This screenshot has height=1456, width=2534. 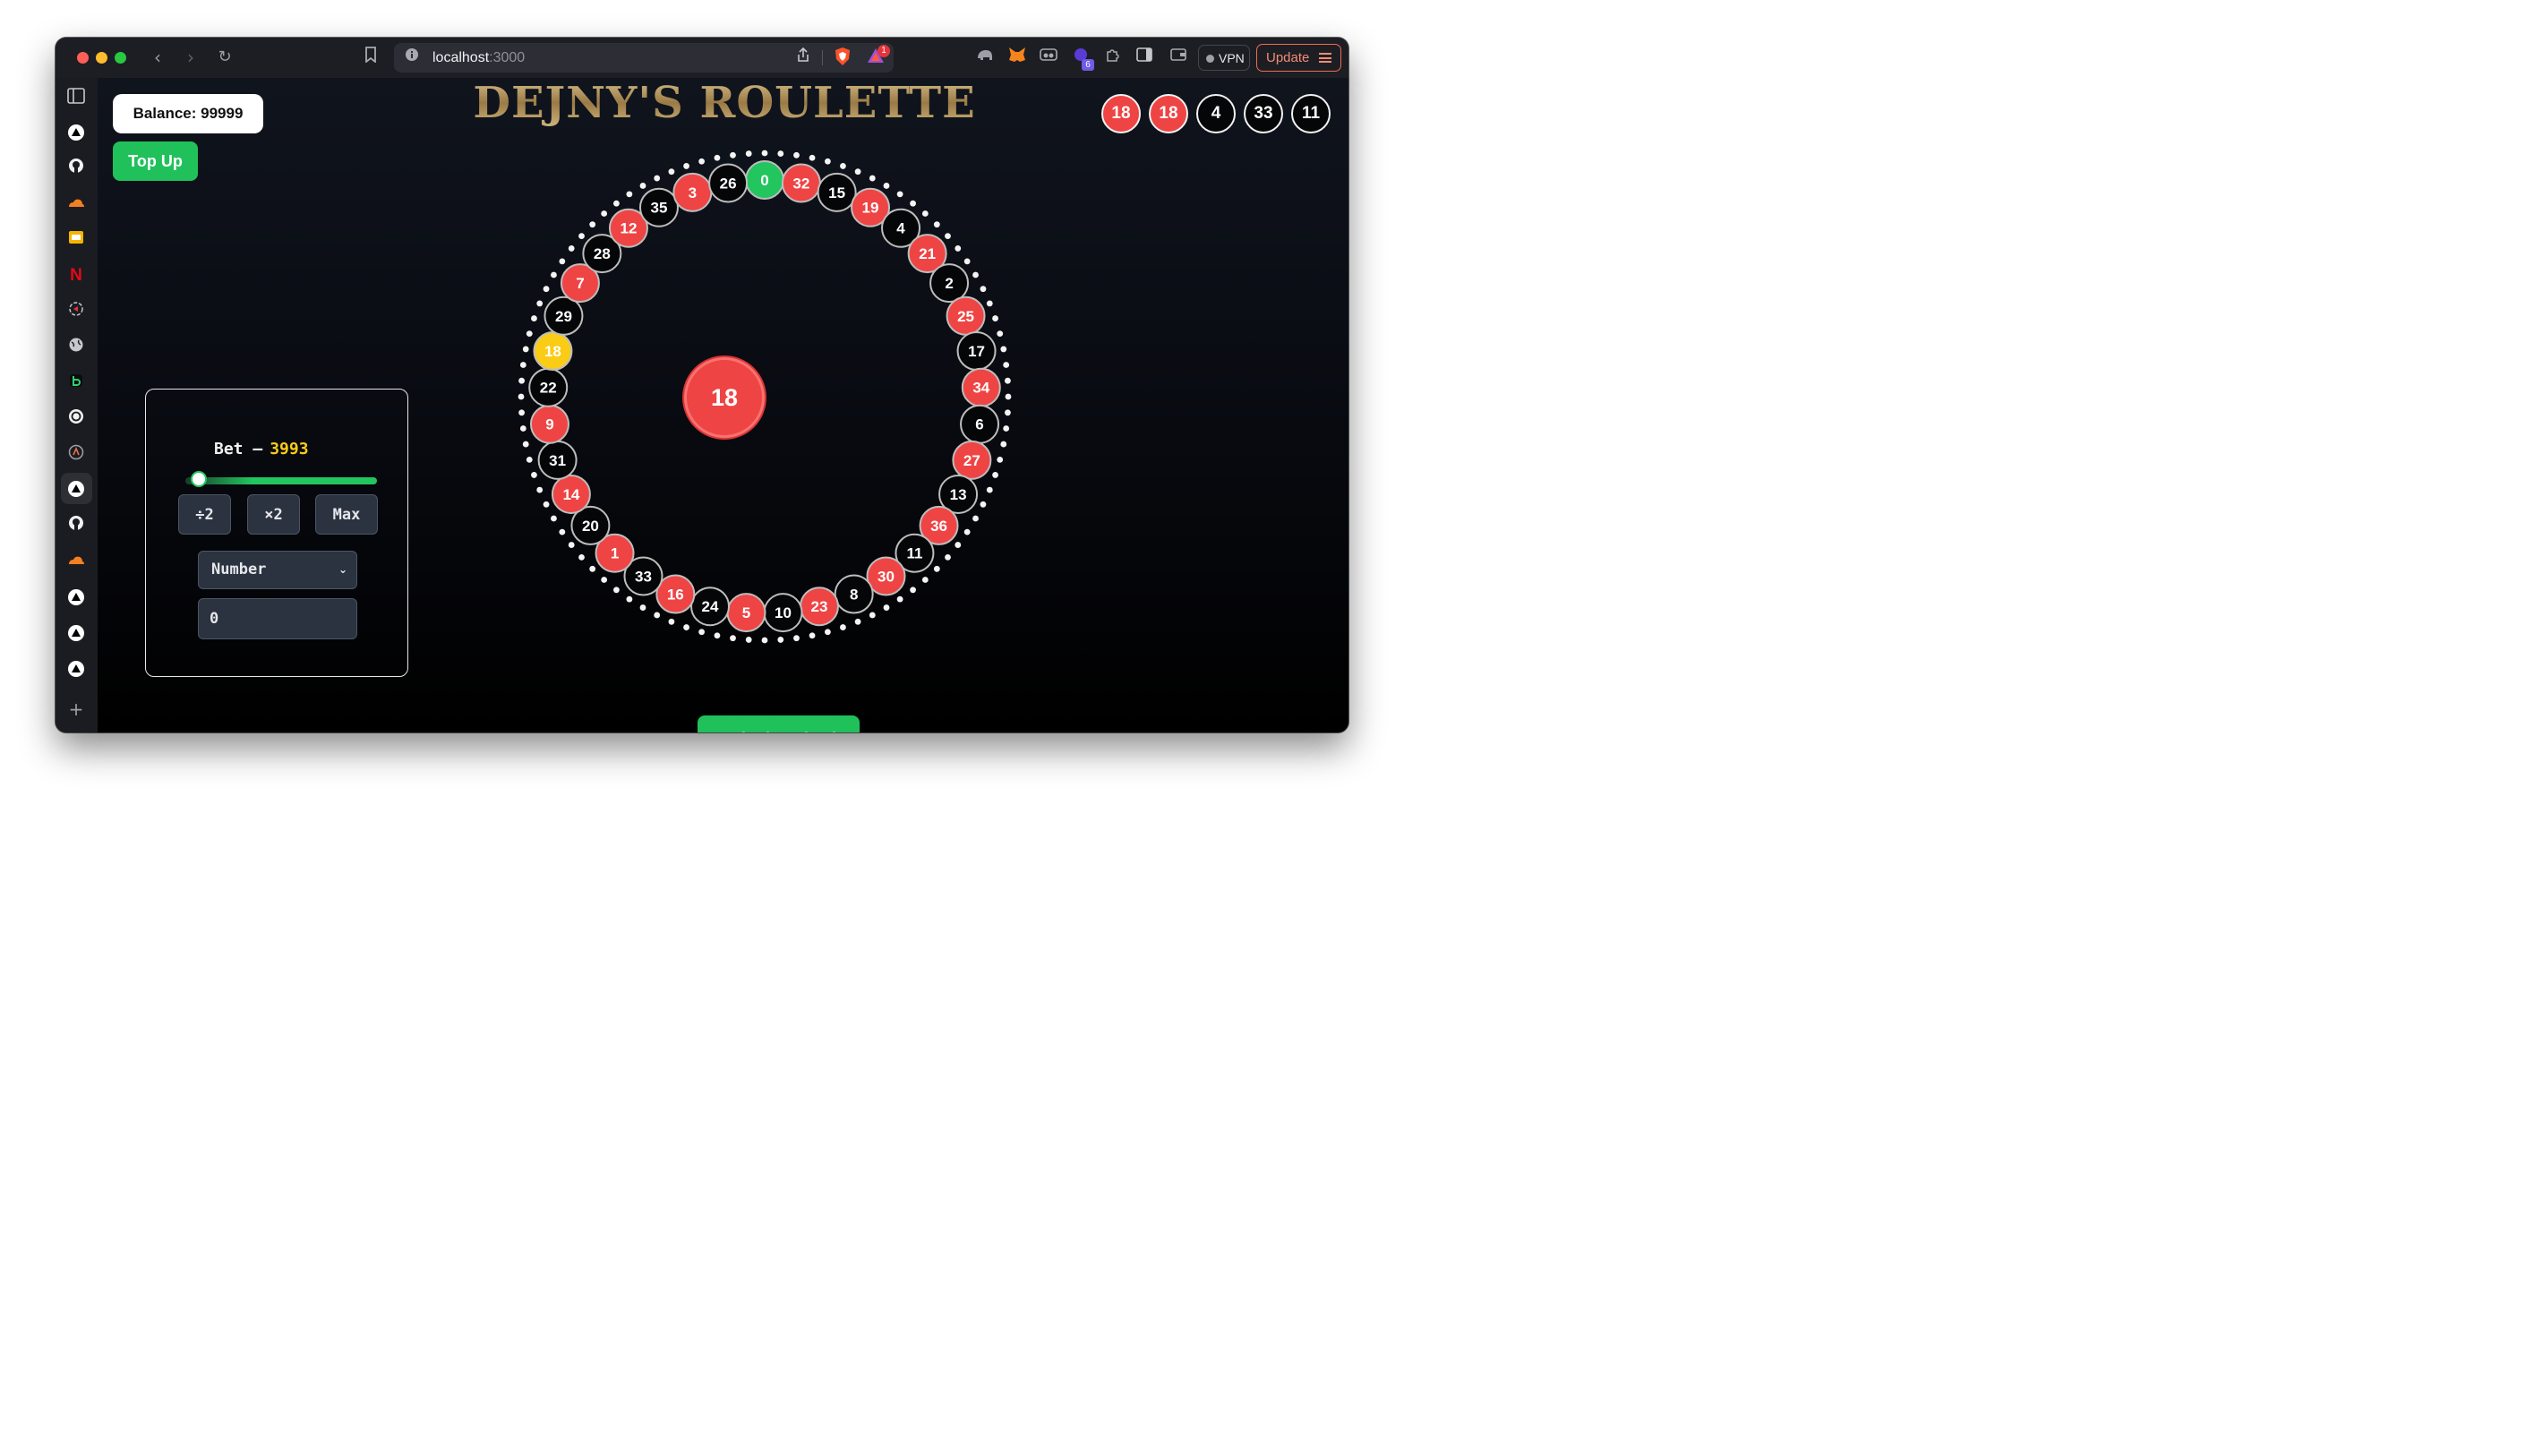 I want to click on update-button: Update, so click(x=1298, y=58).